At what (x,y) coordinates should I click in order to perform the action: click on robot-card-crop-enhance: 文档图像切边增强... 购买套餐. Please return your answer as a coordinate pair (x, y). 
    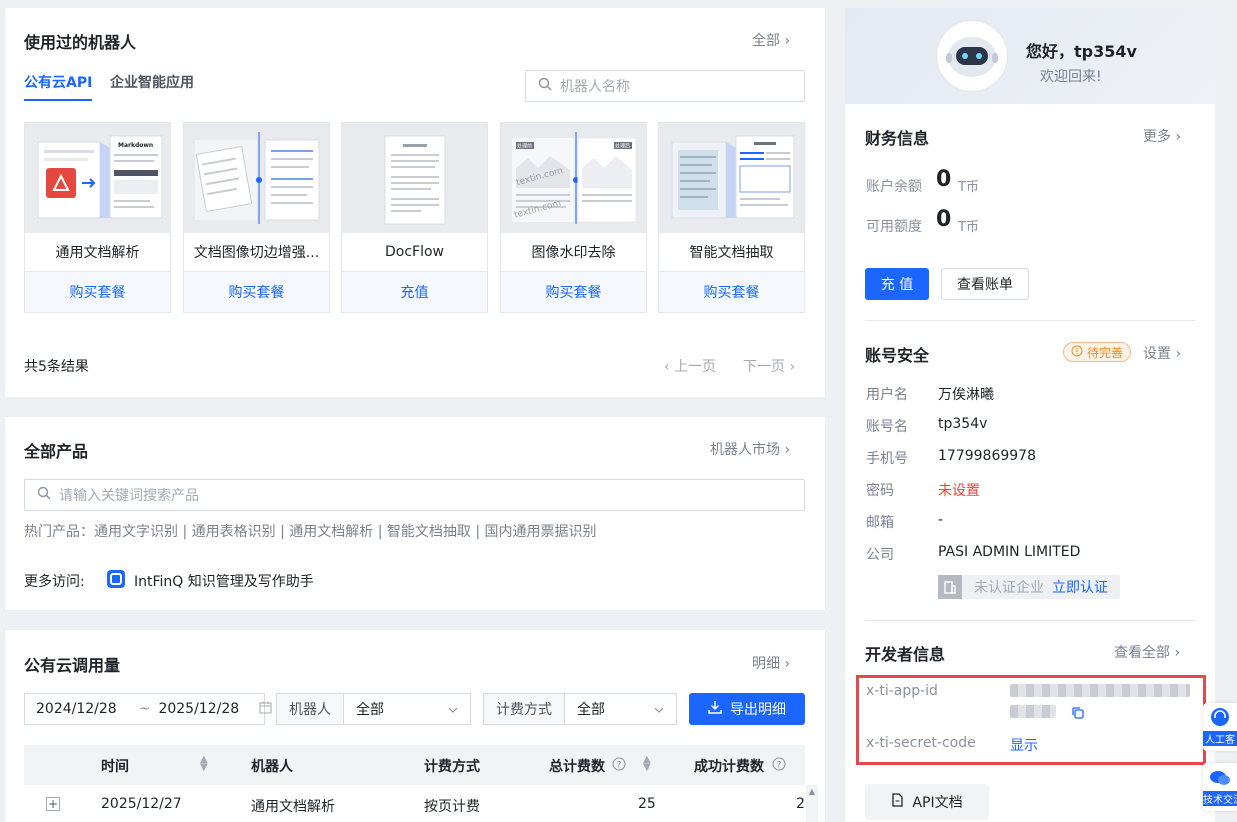
    Looking at the image, I should click on (256, 217).